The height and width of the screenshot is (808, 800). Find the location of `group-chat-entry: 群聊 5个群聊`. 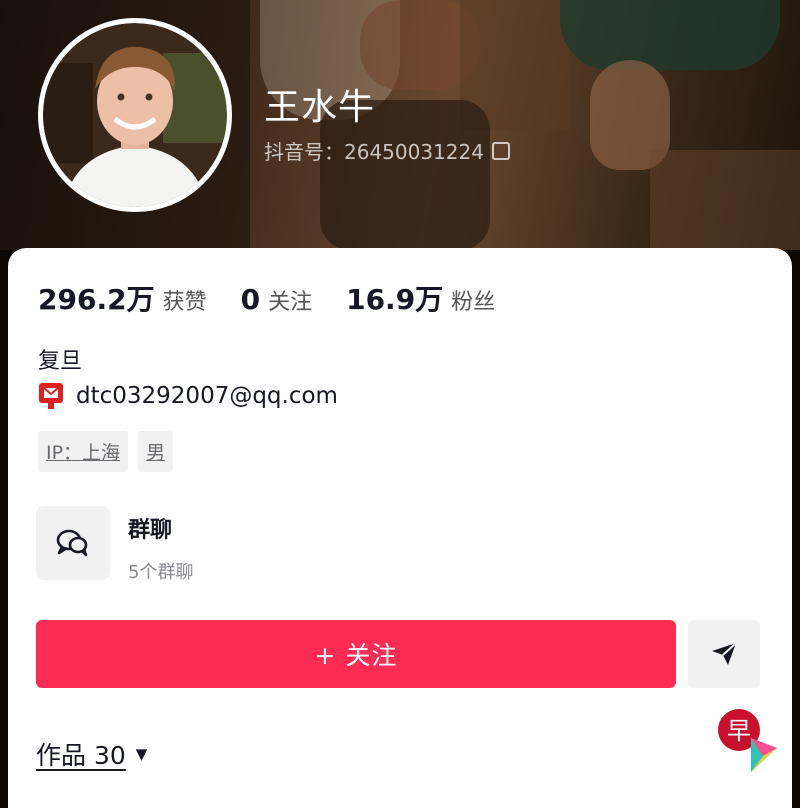

group-chat-entry: 群聊 5个群聊 is located at coordinates (114, 545).